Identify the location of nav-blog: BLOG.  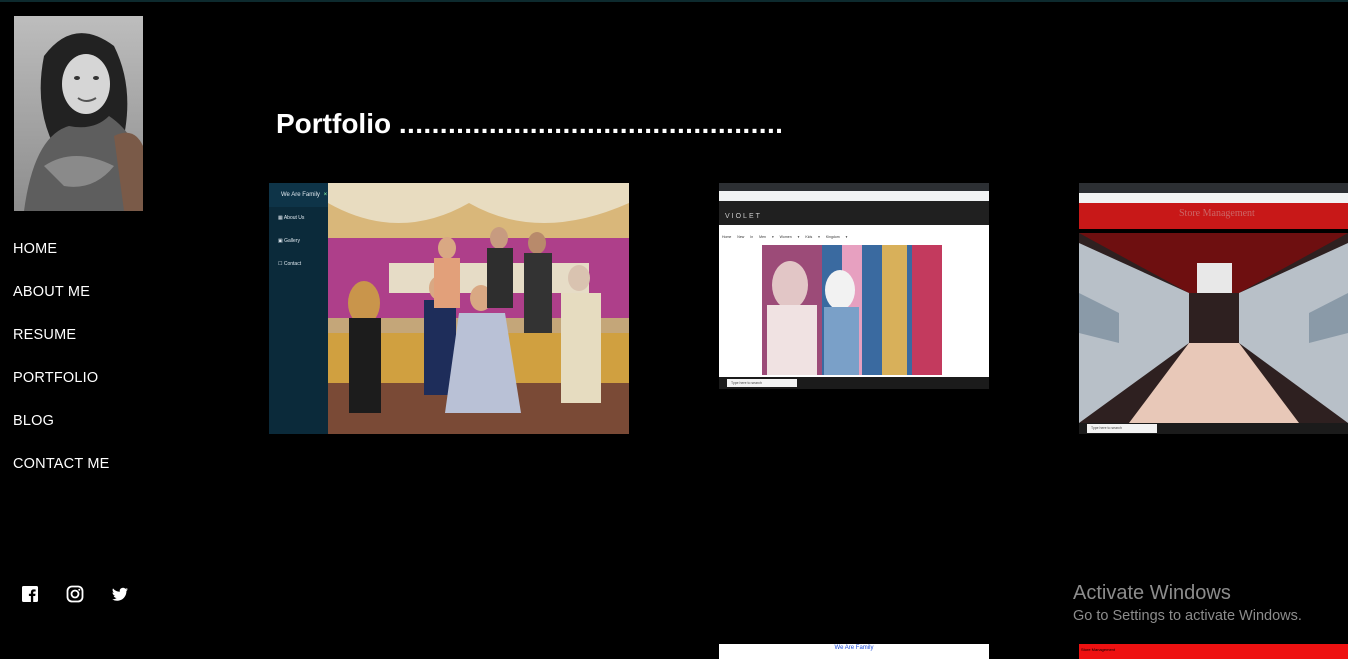
(61, 434).